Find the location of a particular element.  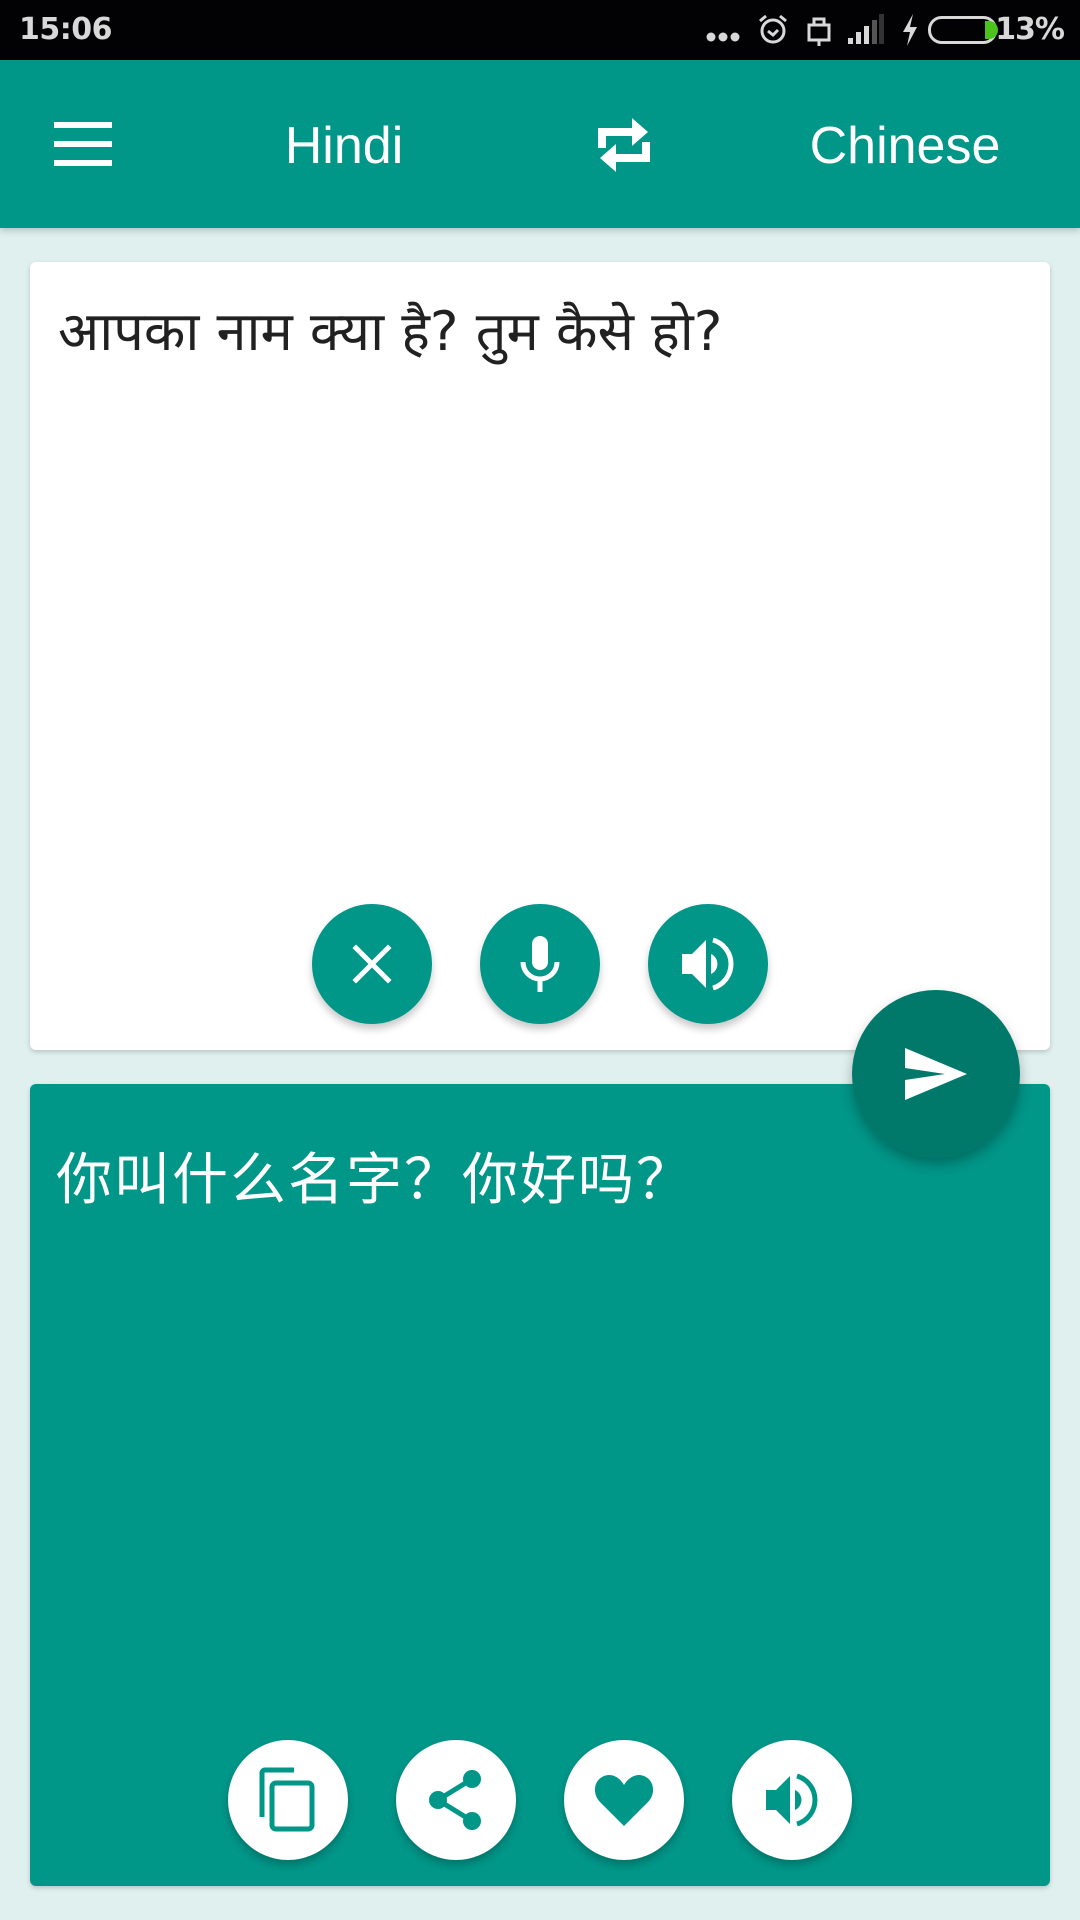

speak-translation-button is located at coordinates (792, 1800).